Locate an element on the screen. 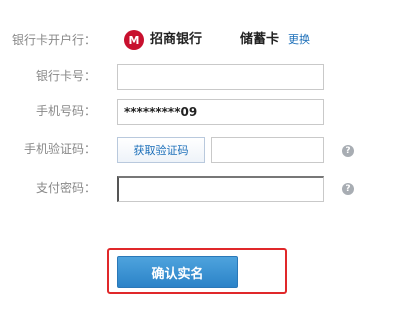  change-bank-link: 更换 is located at coordinates (299, 40).